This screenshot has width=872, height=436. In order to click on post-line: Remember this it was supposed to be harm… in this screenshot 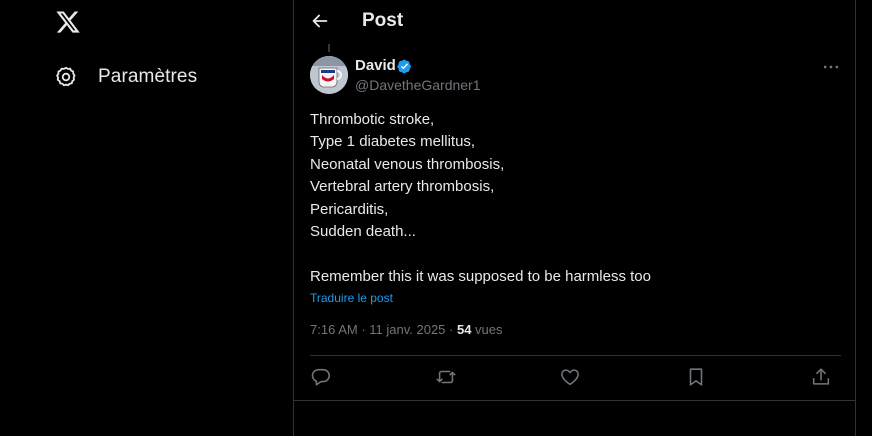, I will do `click(480, 276)`.